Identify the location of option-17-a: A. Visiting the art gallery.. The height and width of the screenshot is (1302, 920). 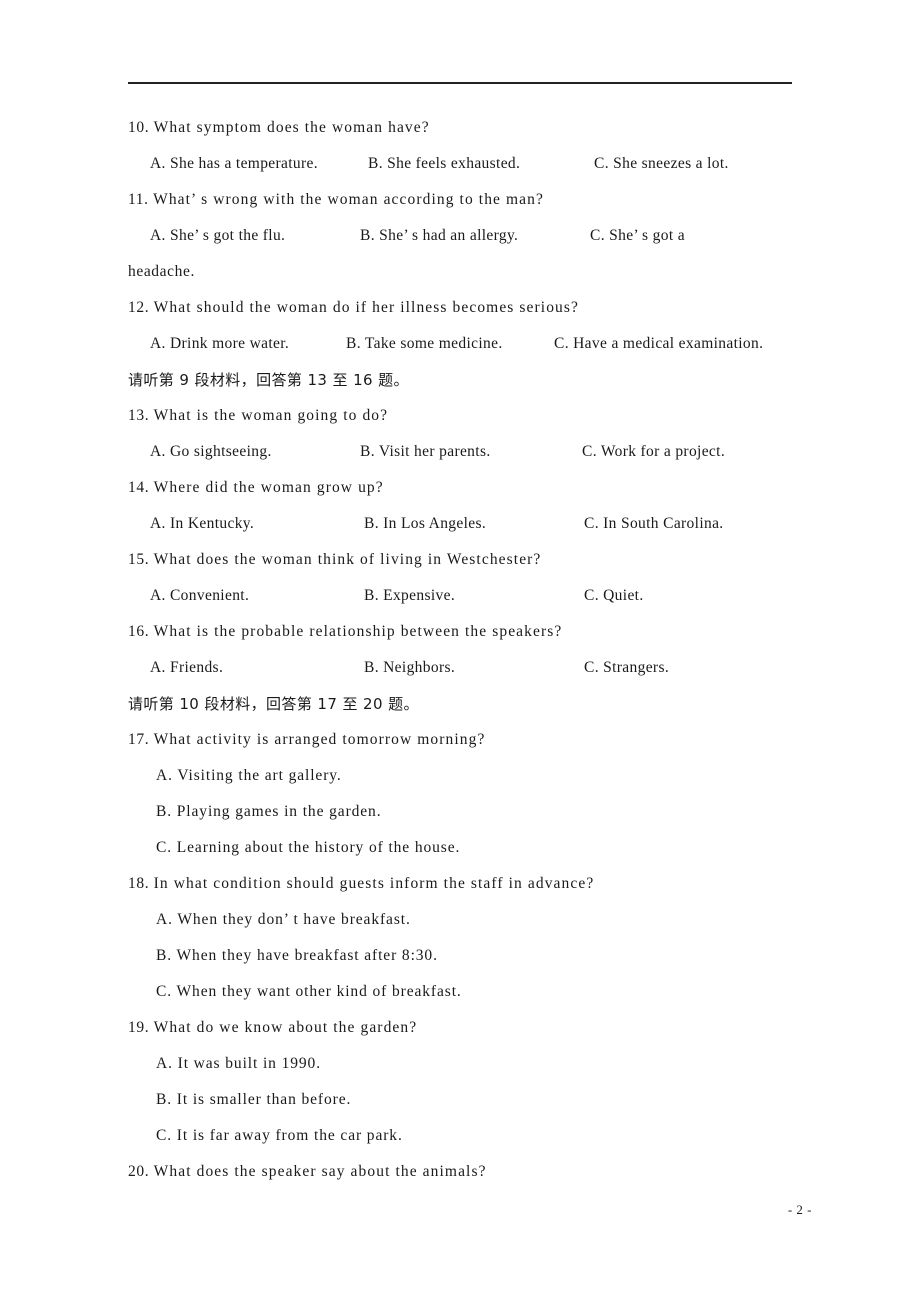
(460, 776).